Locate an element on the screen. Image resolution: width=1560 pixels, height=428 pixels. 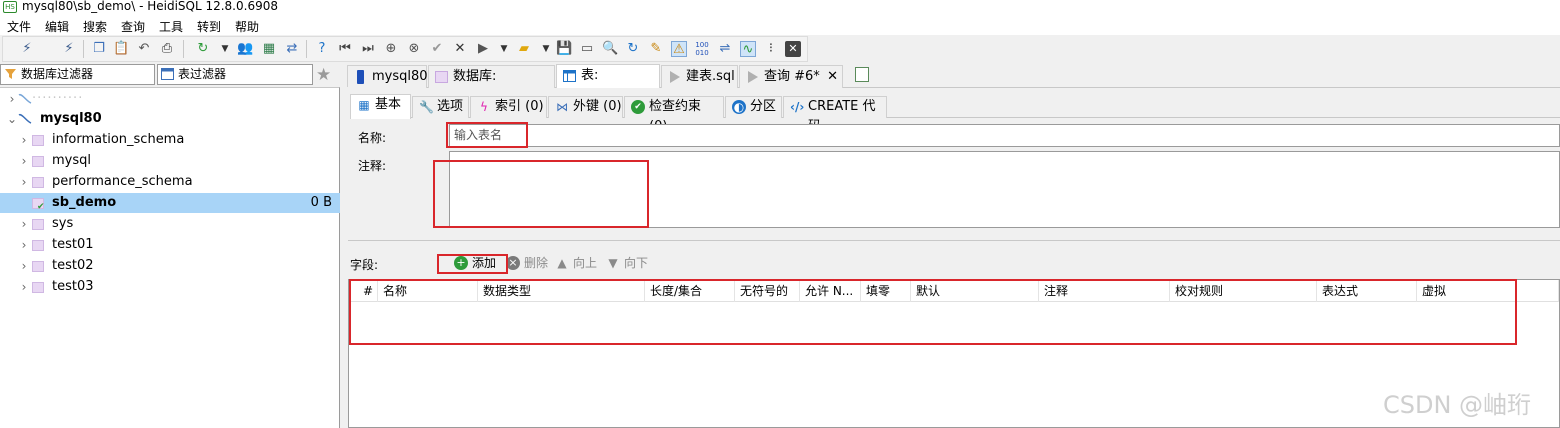
tab-partitions: ◐ 分区 is located at coordinates (753, 107).